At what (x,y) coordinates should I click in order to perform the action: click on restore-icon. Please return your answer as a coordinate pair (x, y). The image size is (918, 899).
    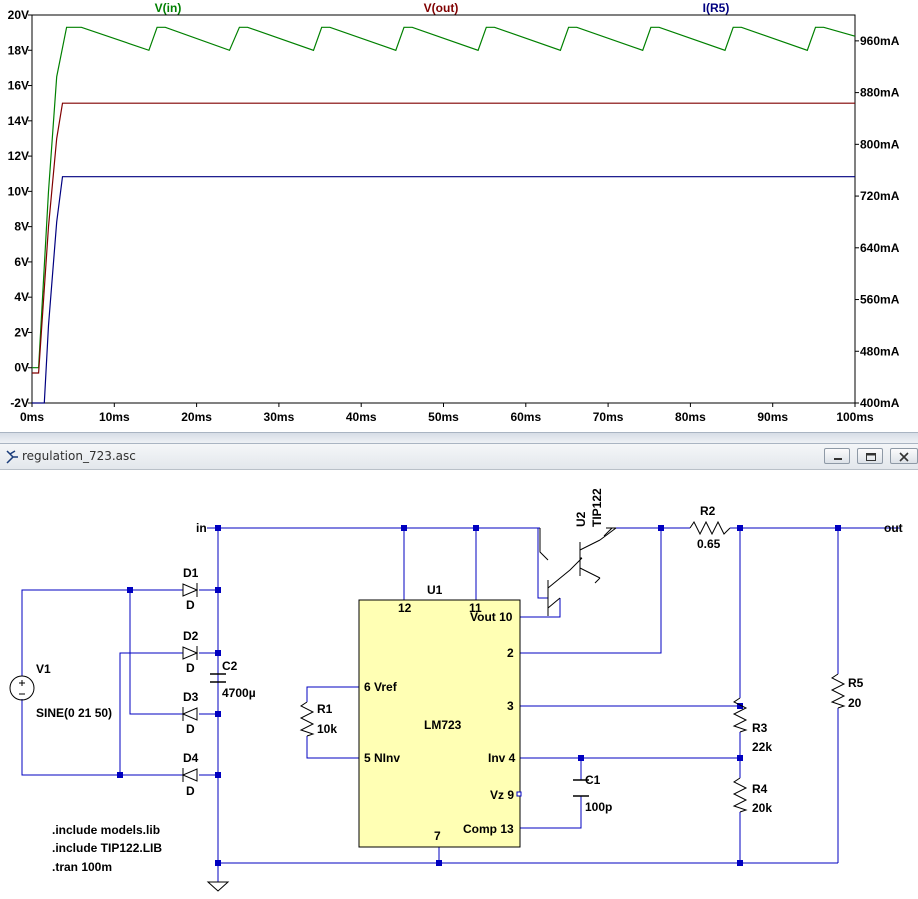
    Looking at the image, I should click on (871, 457).